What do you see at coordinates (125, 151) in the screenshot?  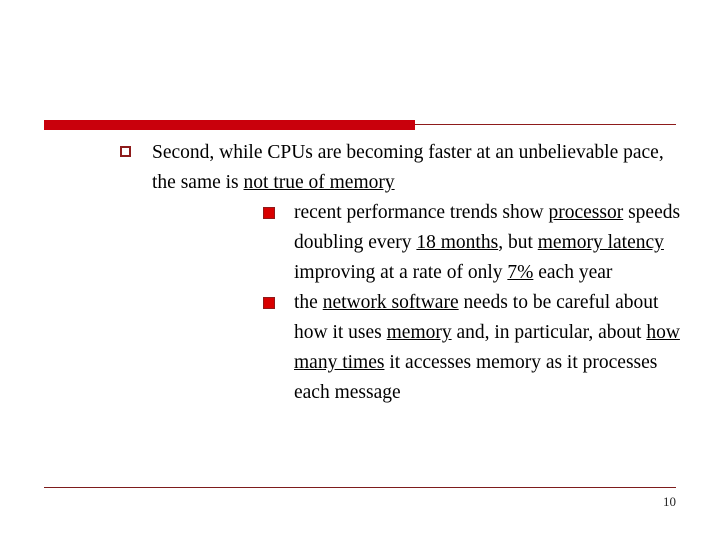 I see `hollow-square-bullet-icon` at bounding box center [125, 151].